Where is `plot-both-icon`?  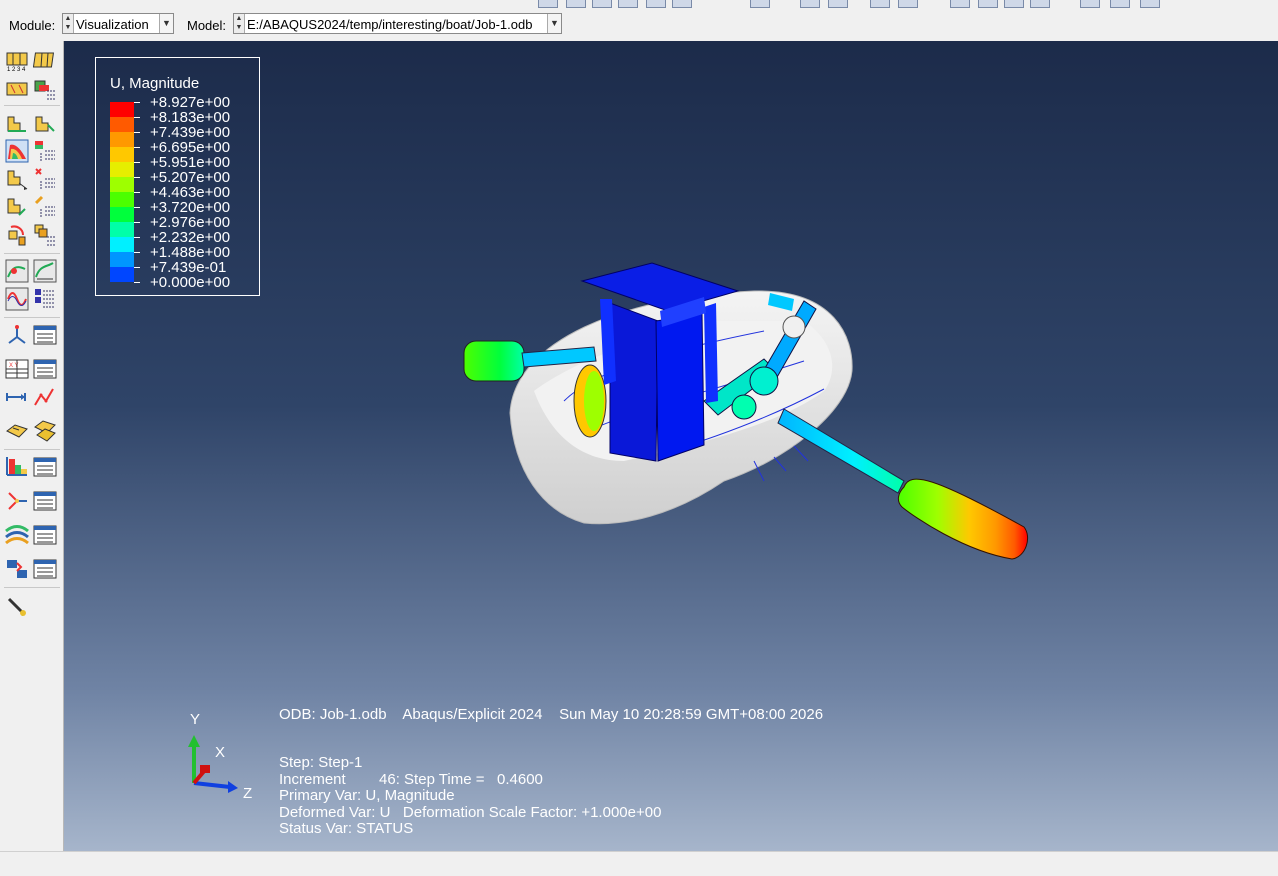 plot-both-icon is located at coordinates (17, 89).